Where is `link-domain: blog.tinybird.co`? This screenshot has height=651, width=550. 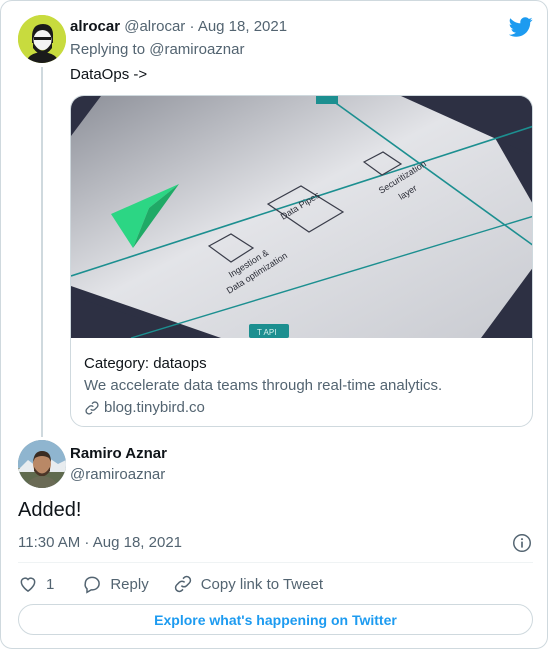 link-domain: blog.tinybird.co is located at coordinates (154, 407).